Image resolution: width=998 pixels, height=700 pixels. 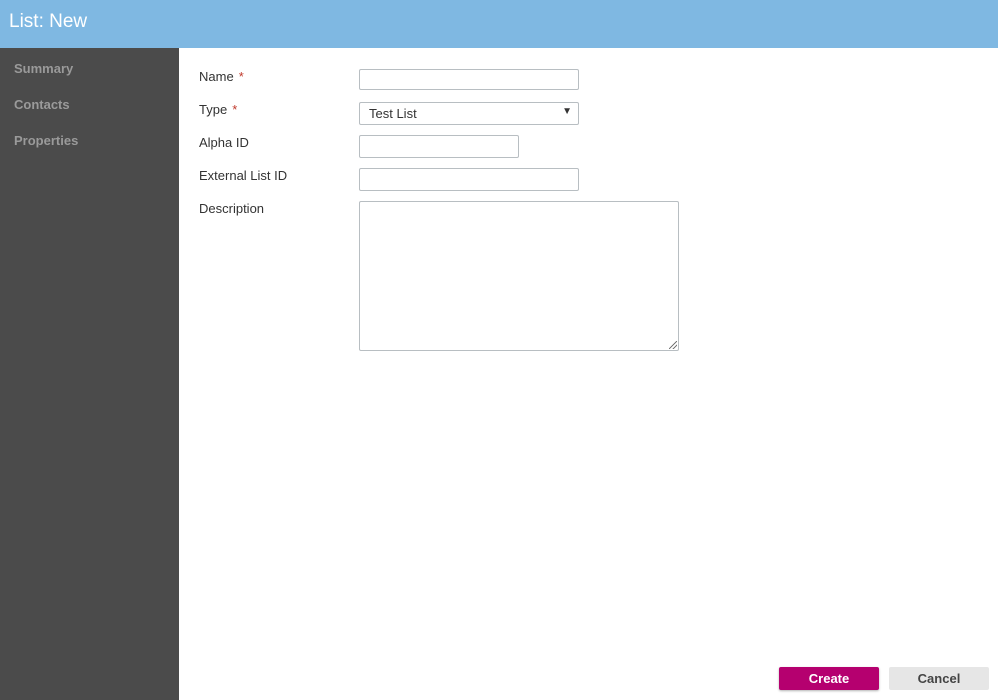 What do you see at coordinates (939, 678) in the screenshot?
I see `cancel-button: Cancel` at bounding box center [939, 678].